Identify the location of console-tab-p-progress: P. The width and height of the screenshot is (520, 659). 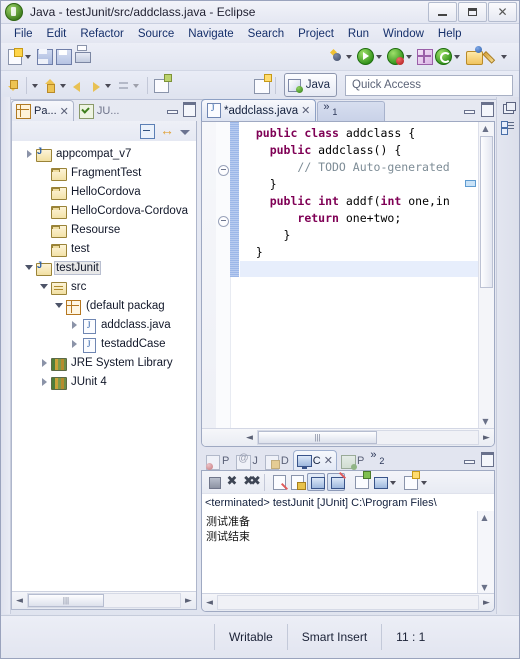
(352, 460).